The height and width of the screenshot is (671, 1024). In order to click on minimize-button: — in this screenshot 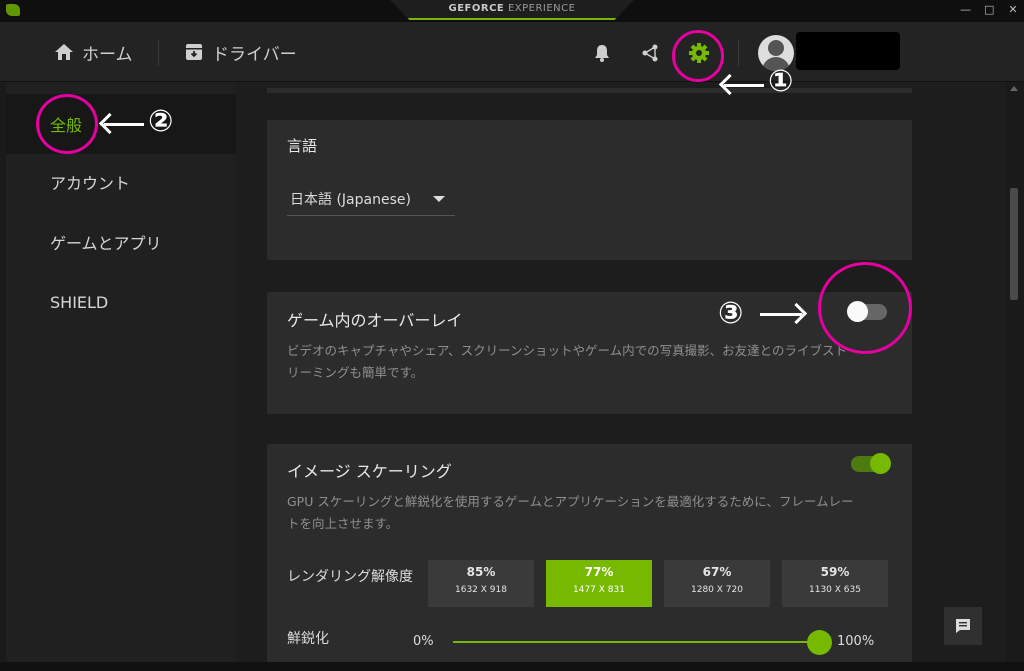, I will do `click(965, 9)`.